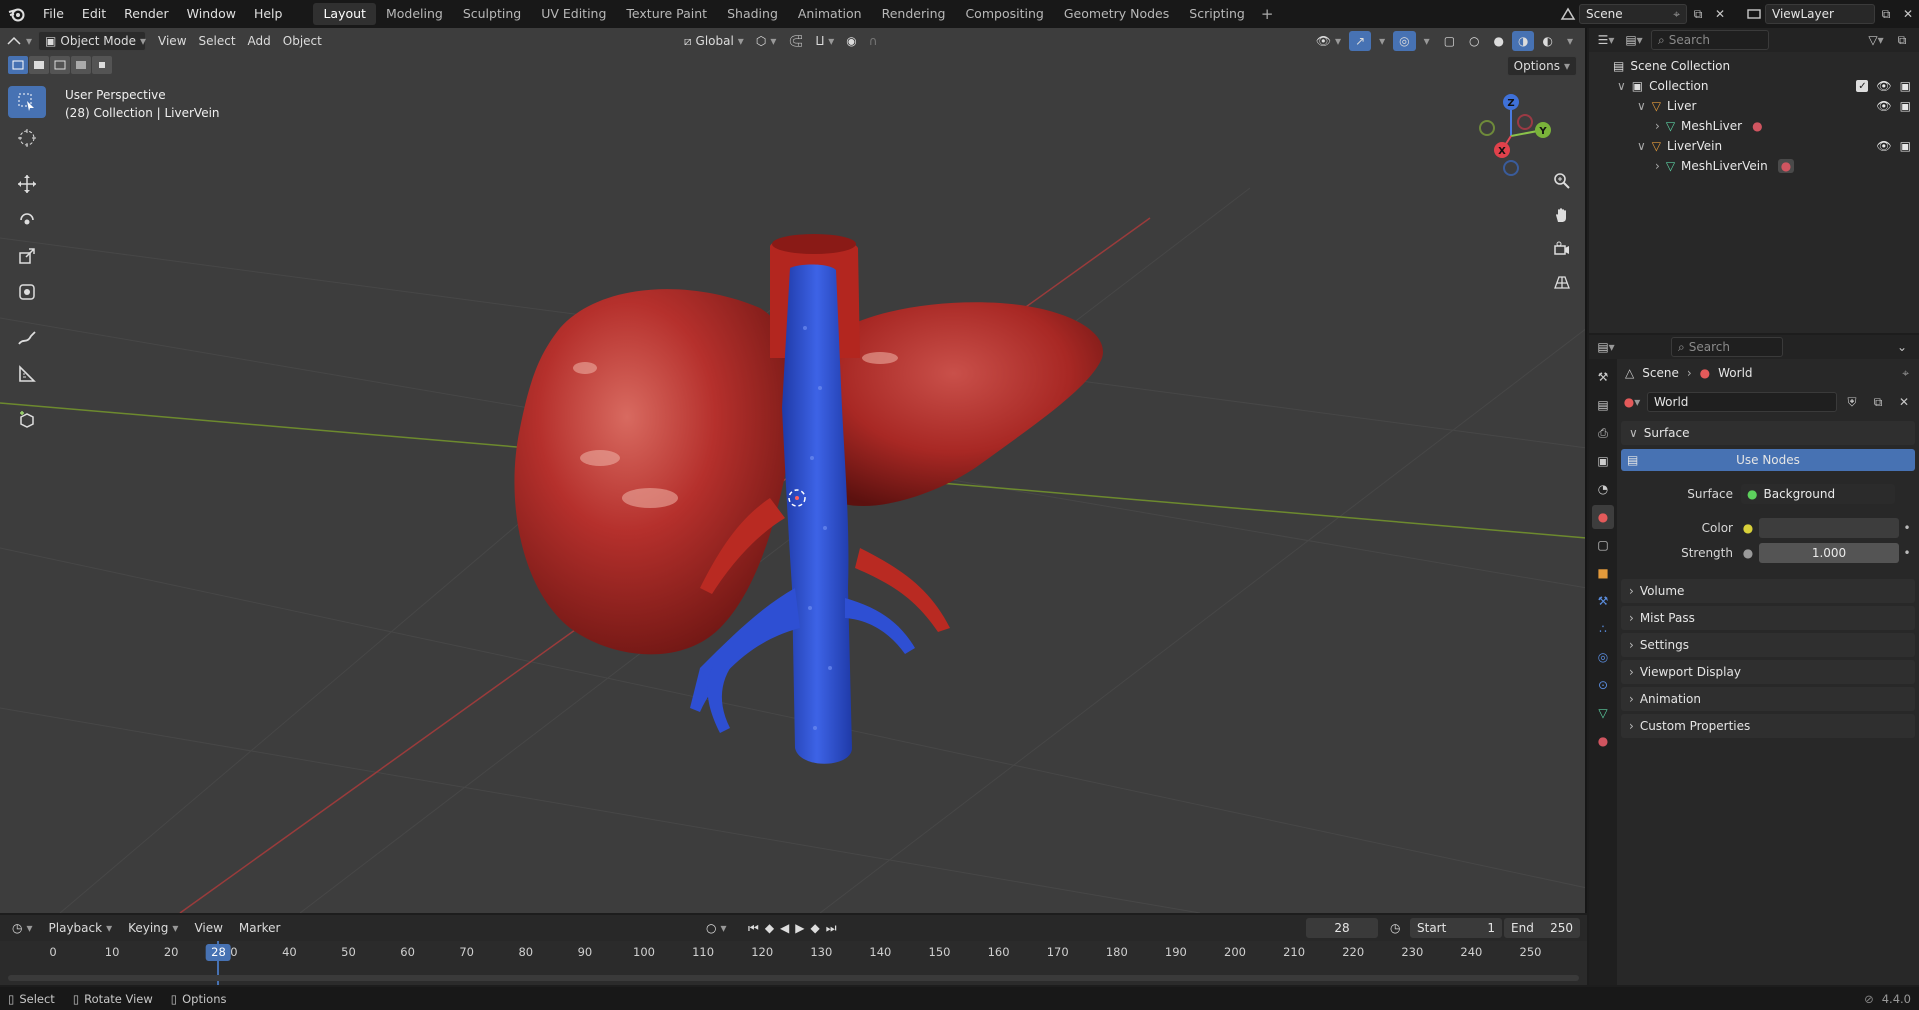 Image resolution: width=1919 pixels, height=1010 pixels. I want to click on outliner-row-meshlivervein: › ▽ MeshLiverVein ●, so click(1754, 166).